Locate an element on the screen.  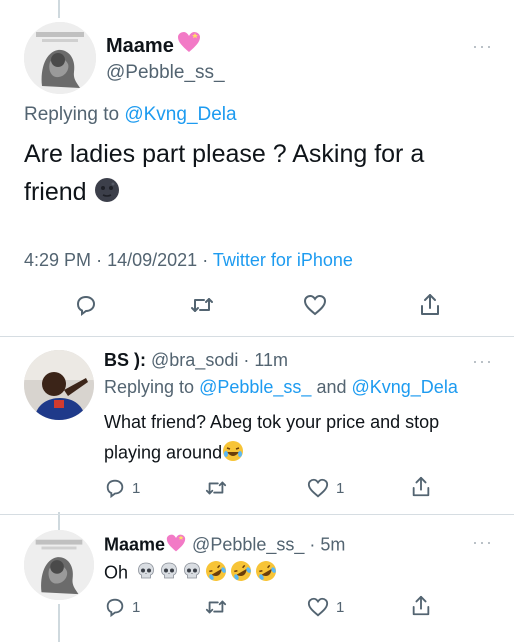
emoji-row is located at coordinates (205, 571).